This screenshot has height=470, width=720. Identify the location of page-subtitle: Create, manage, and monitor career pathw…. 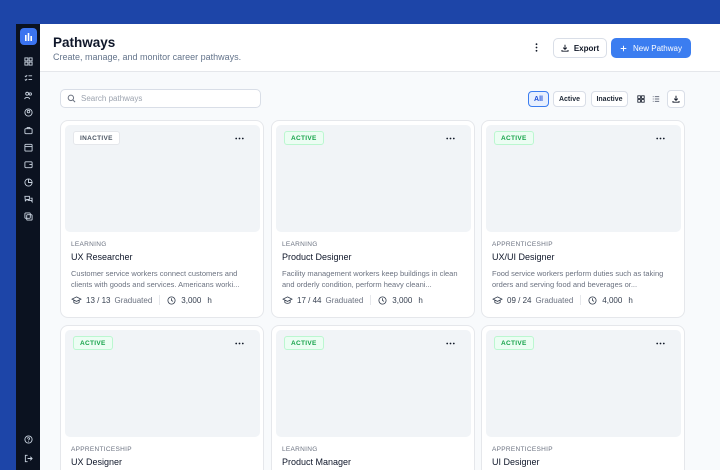
(147, 57).